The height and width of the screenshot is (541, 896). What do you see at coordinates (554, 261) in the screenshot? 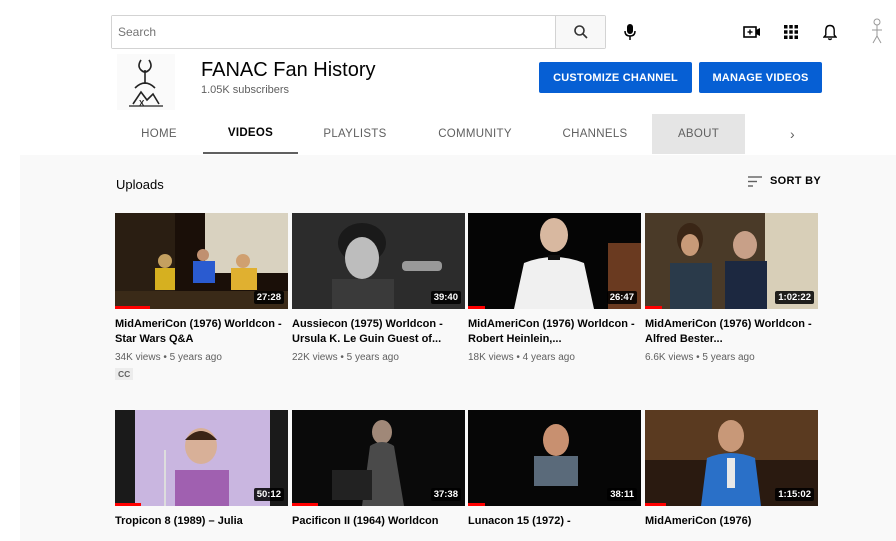
I see `video-thumbnail: 26:47` at bounding box center [554, 261].